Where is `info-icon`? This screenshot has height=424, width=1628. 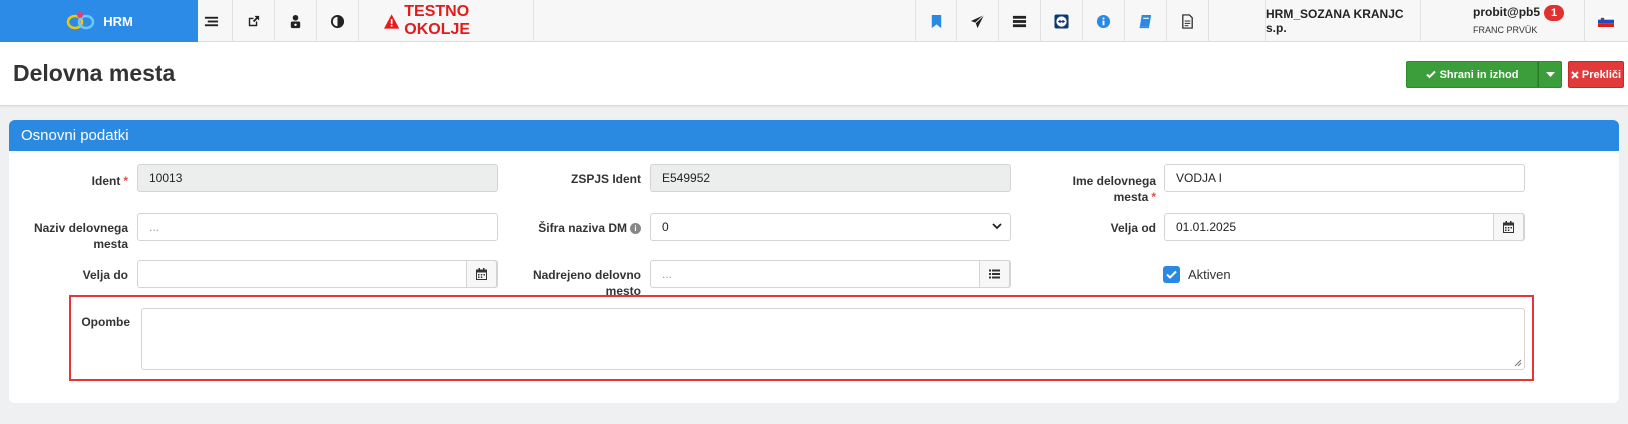
info-icon is located at coordinates (1103, 21).